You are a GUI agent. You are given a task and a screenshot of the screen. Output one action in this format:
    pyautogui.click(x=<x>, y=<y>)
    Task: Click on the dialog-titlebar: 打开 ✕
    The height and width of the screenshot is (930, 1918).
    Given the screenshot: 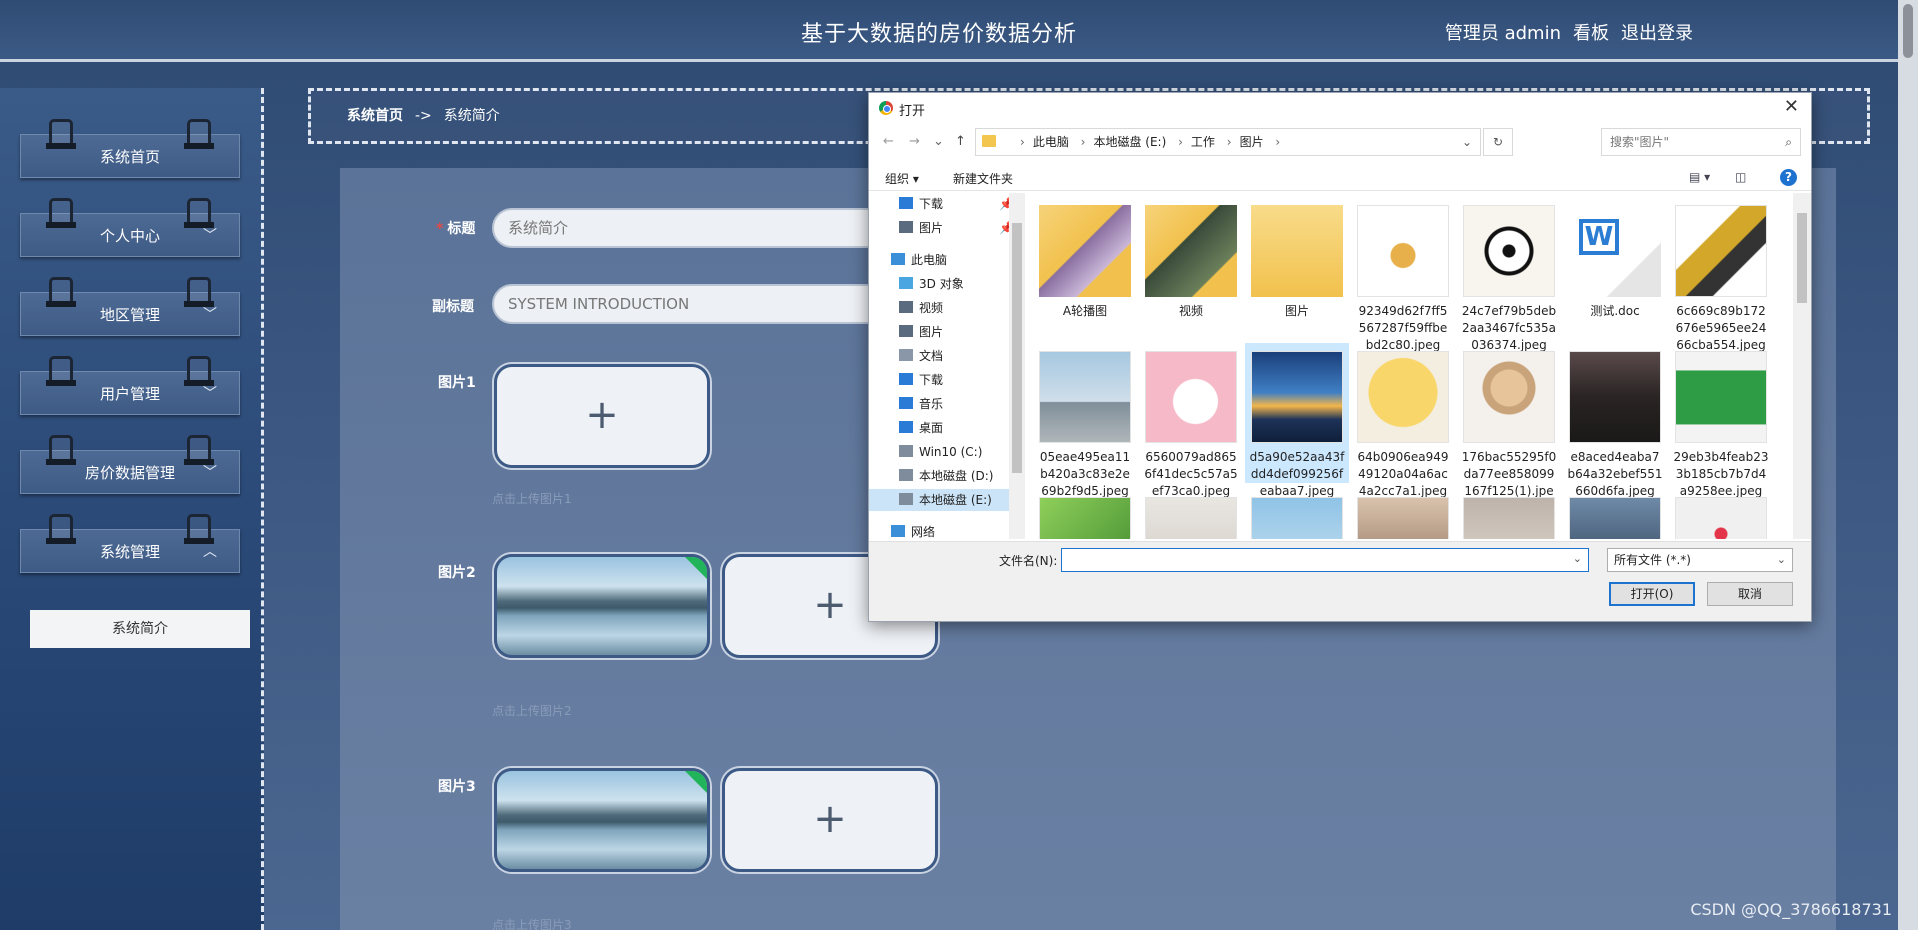 What is the action you would take?
    pyautogui.click(x=1340, y=108)
    